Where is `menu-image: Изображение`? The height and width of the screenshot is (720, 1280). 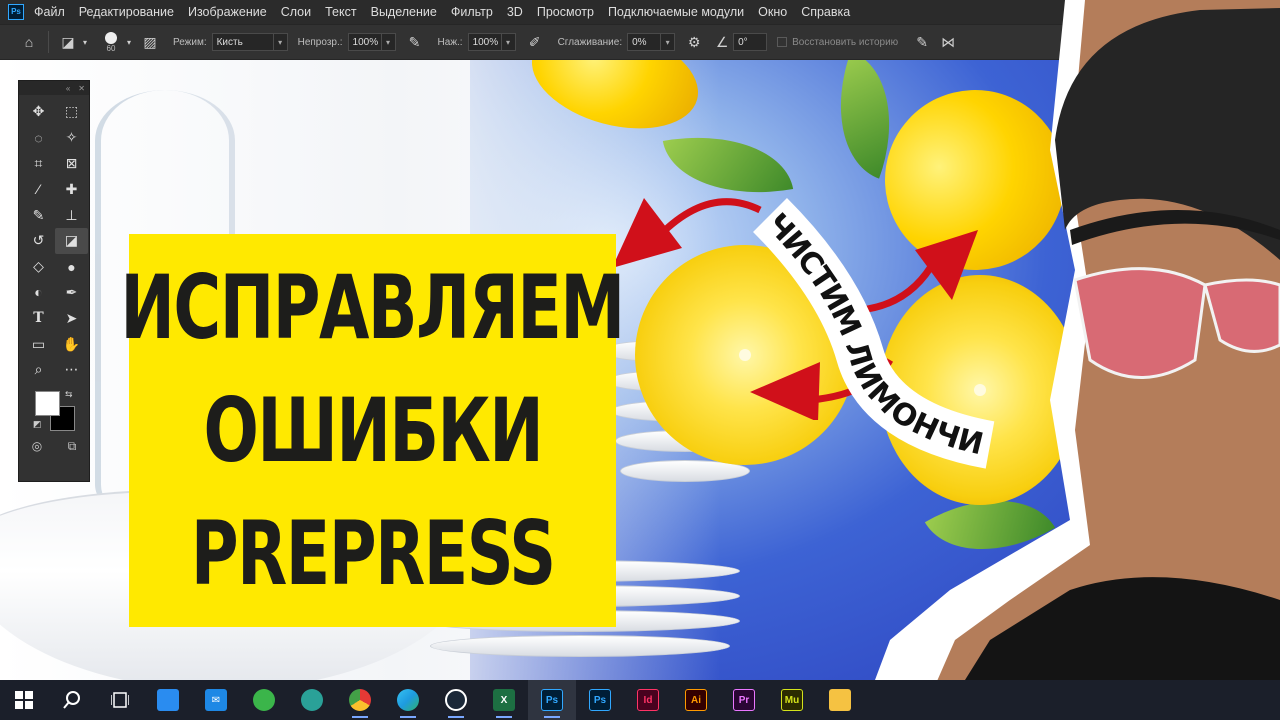 menu-image: Изображение is located at coordinates (227, 12).